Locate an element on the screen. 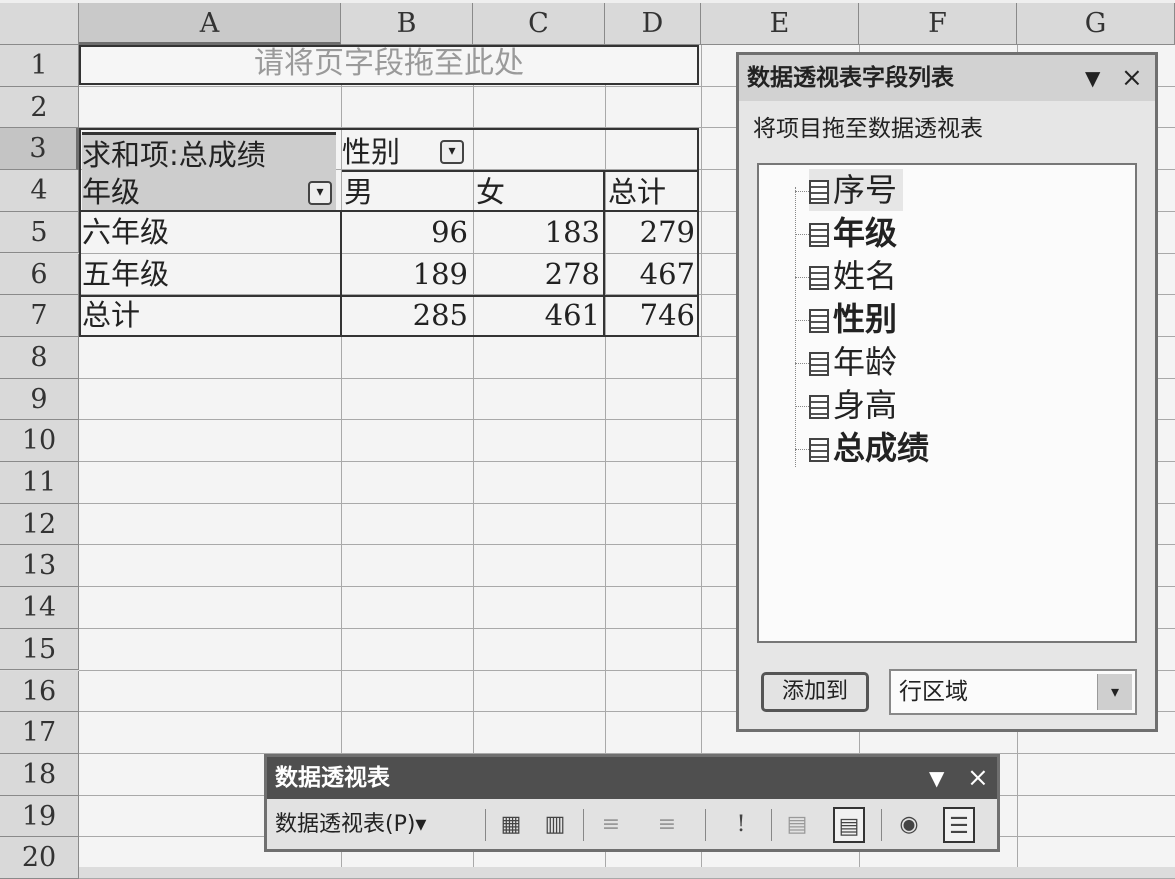 This screenshot has height=879, width=1175. field-item: 年龄 is located at coordinates (853, 362).